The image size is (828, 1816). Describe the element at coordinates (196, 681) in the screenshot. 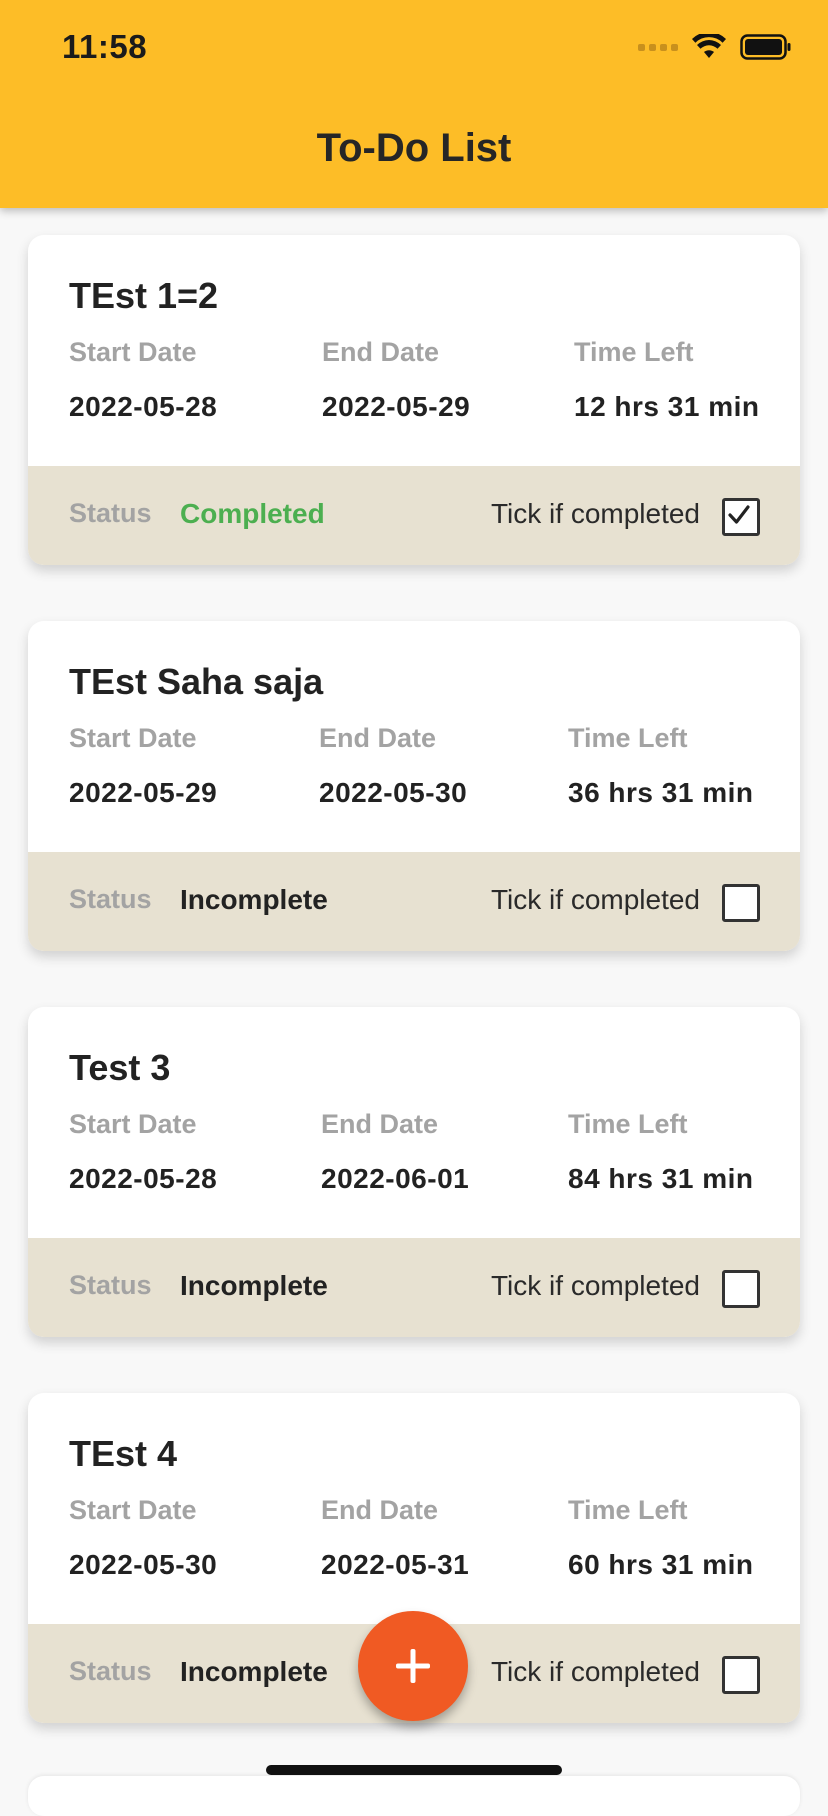

I see `task-title: TEst Saha saja` at that location.